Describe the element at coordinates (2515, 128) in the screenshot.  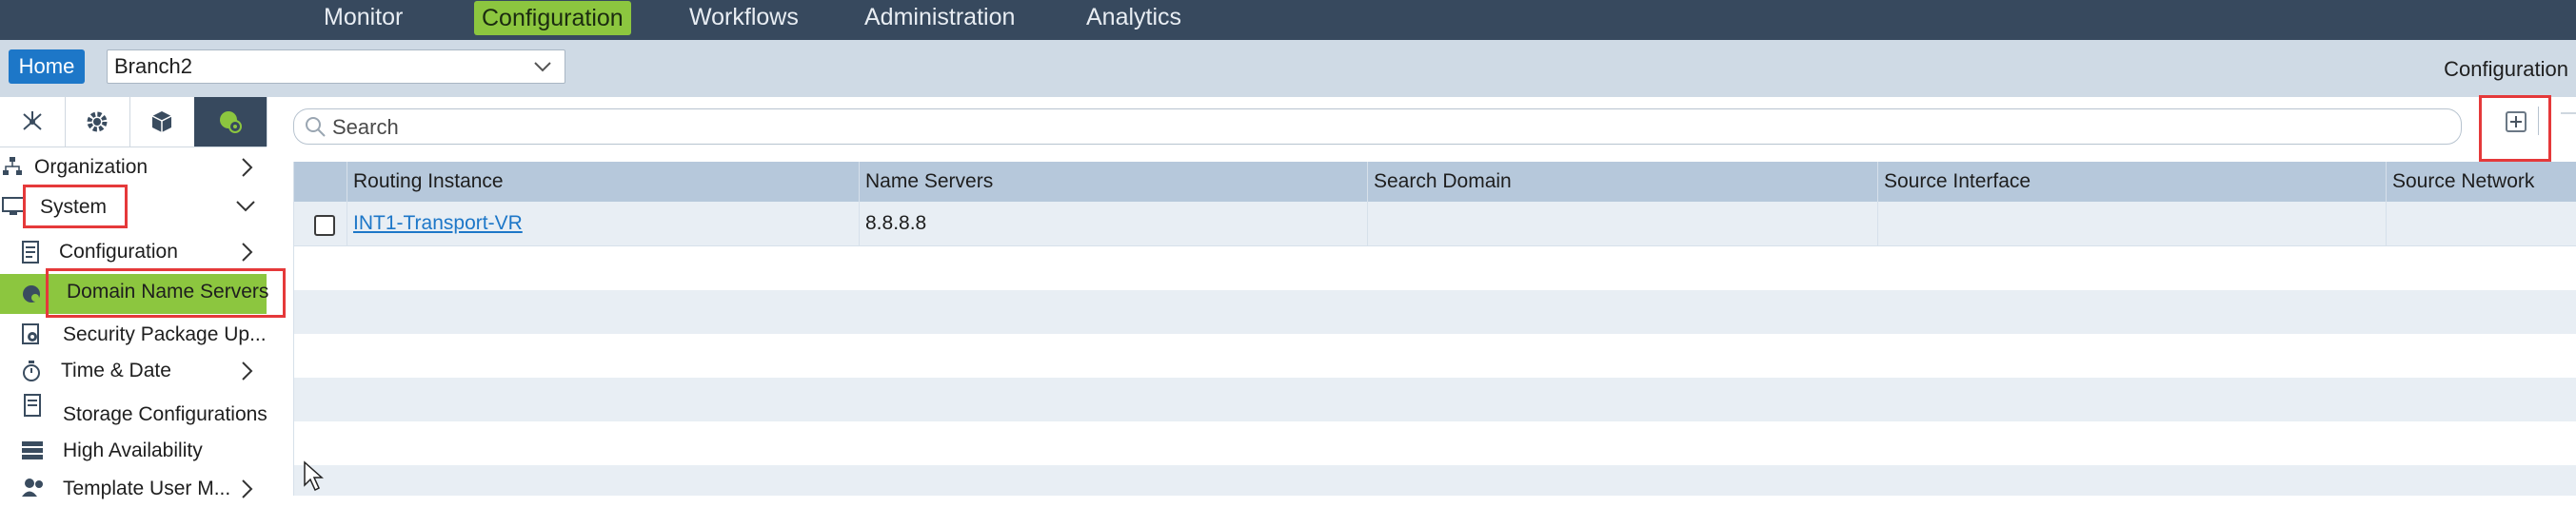
I see `add-button-highlight-box` at that location.